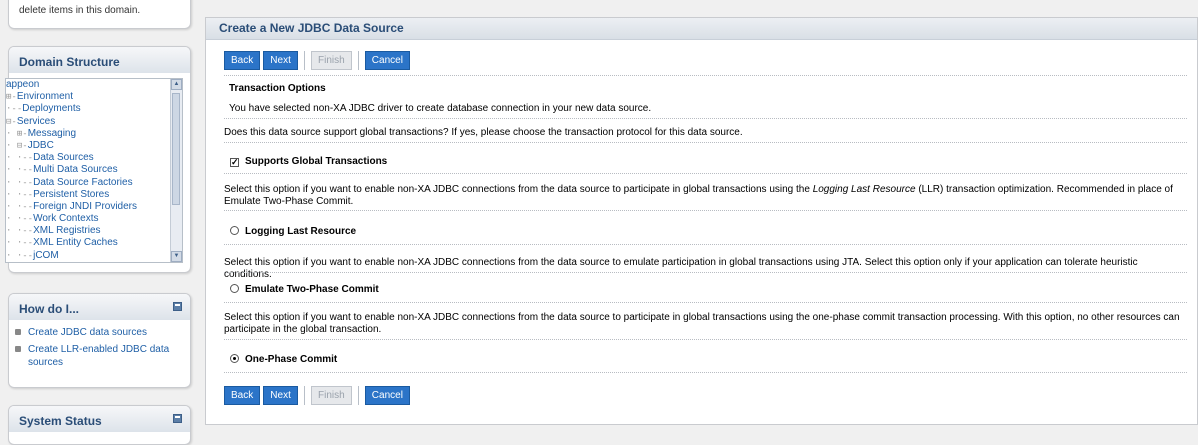  Describe the element at coordinates (17, 145) in the screenshot. I see `tree-connector: · ⊟-` at that location.